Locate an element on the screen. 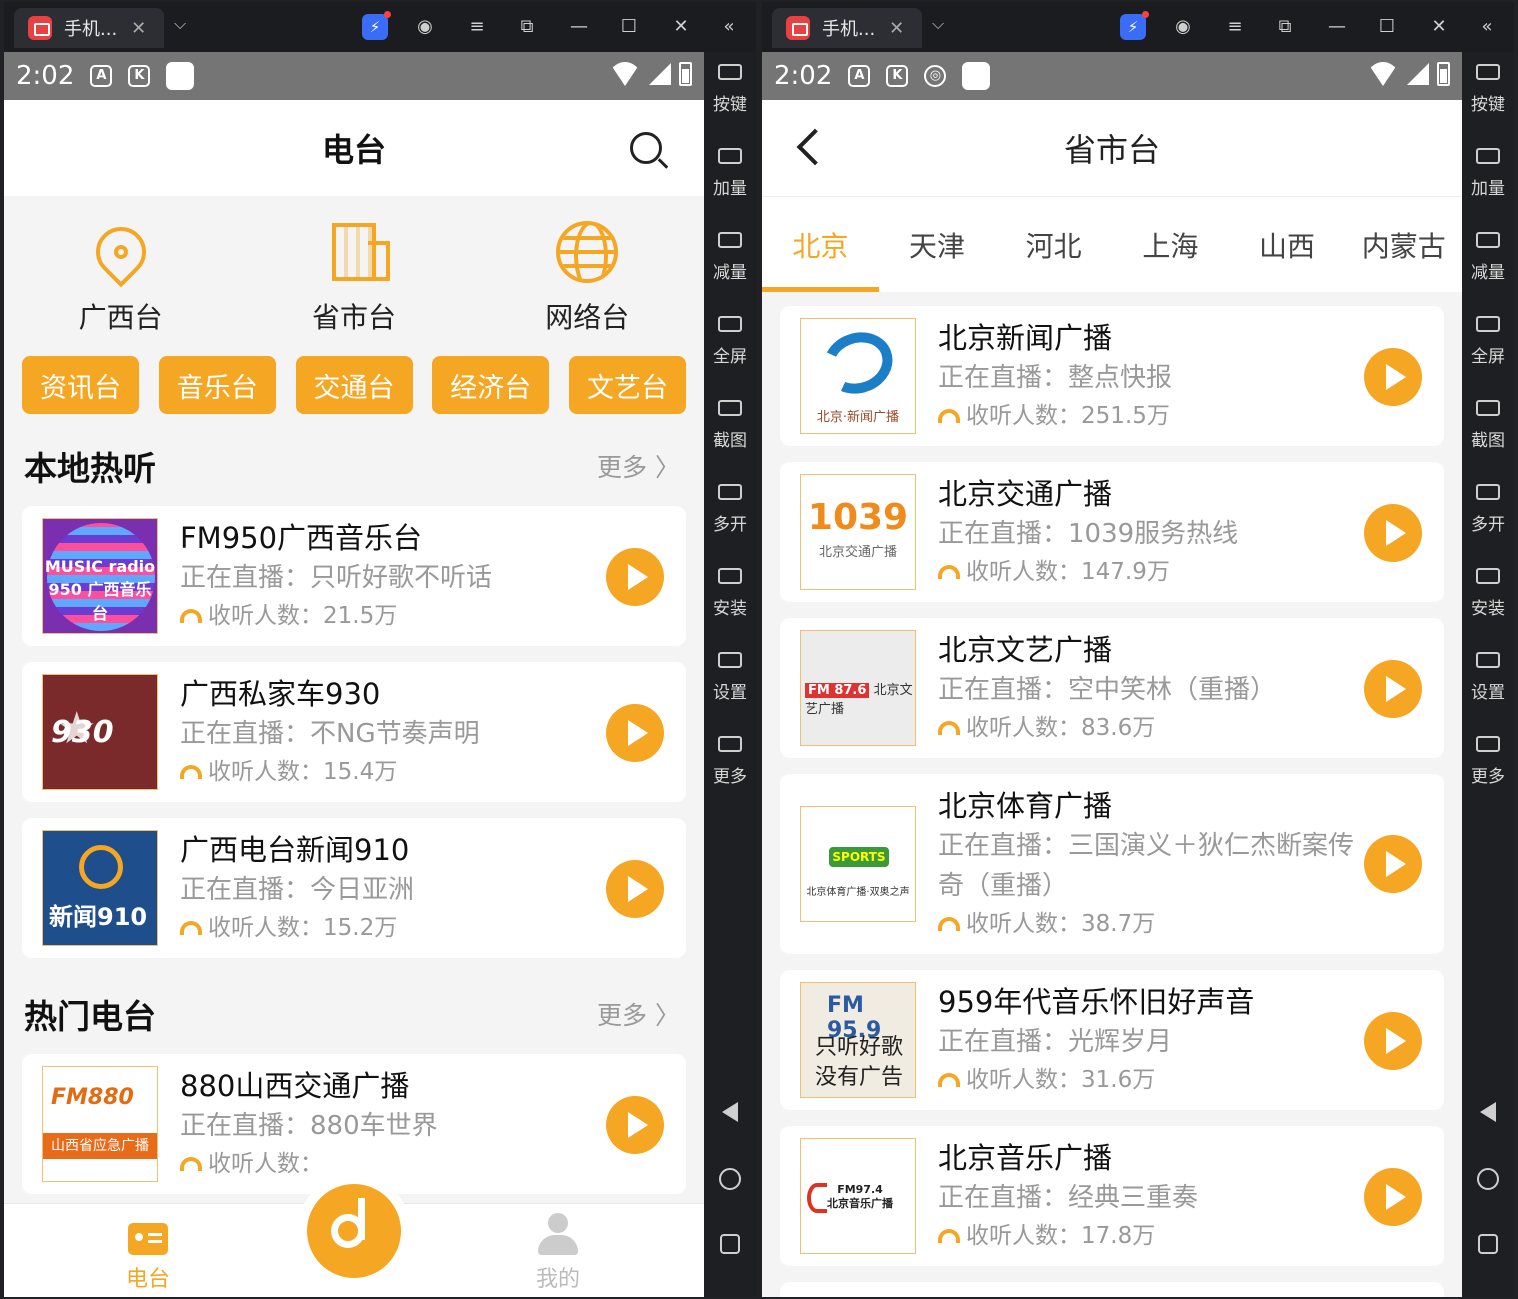 The height and width of the screenshot is (1299, 1518). station-logo: FM97.4 北京音乐广播 is located at coordinates (858, 1196).